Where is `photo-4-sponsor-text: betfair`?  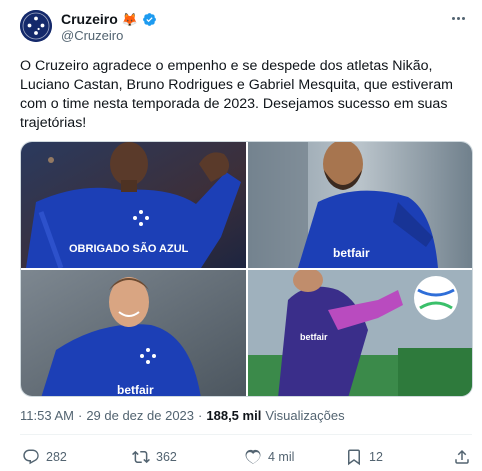 photo-4-sponsor-text: betfair is located at coordinates (314, 337).